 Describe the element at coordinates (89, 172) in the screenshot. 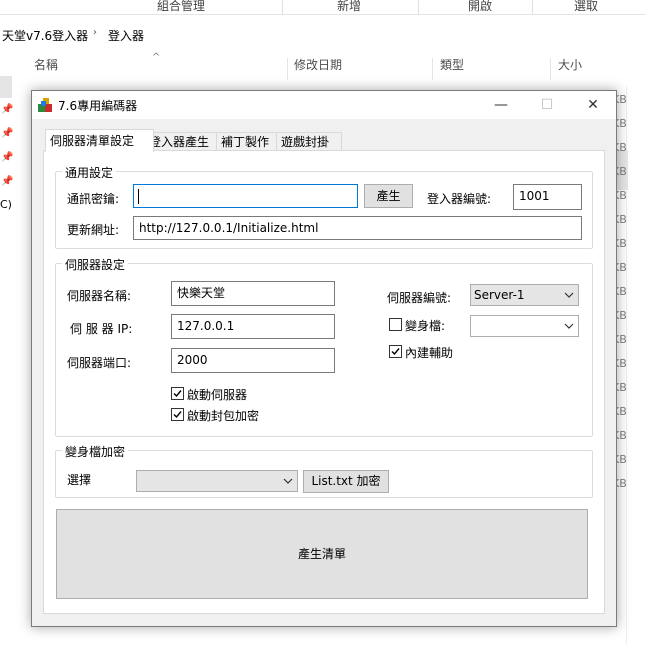

I see `general-settings-title: 通用設定` at that location.